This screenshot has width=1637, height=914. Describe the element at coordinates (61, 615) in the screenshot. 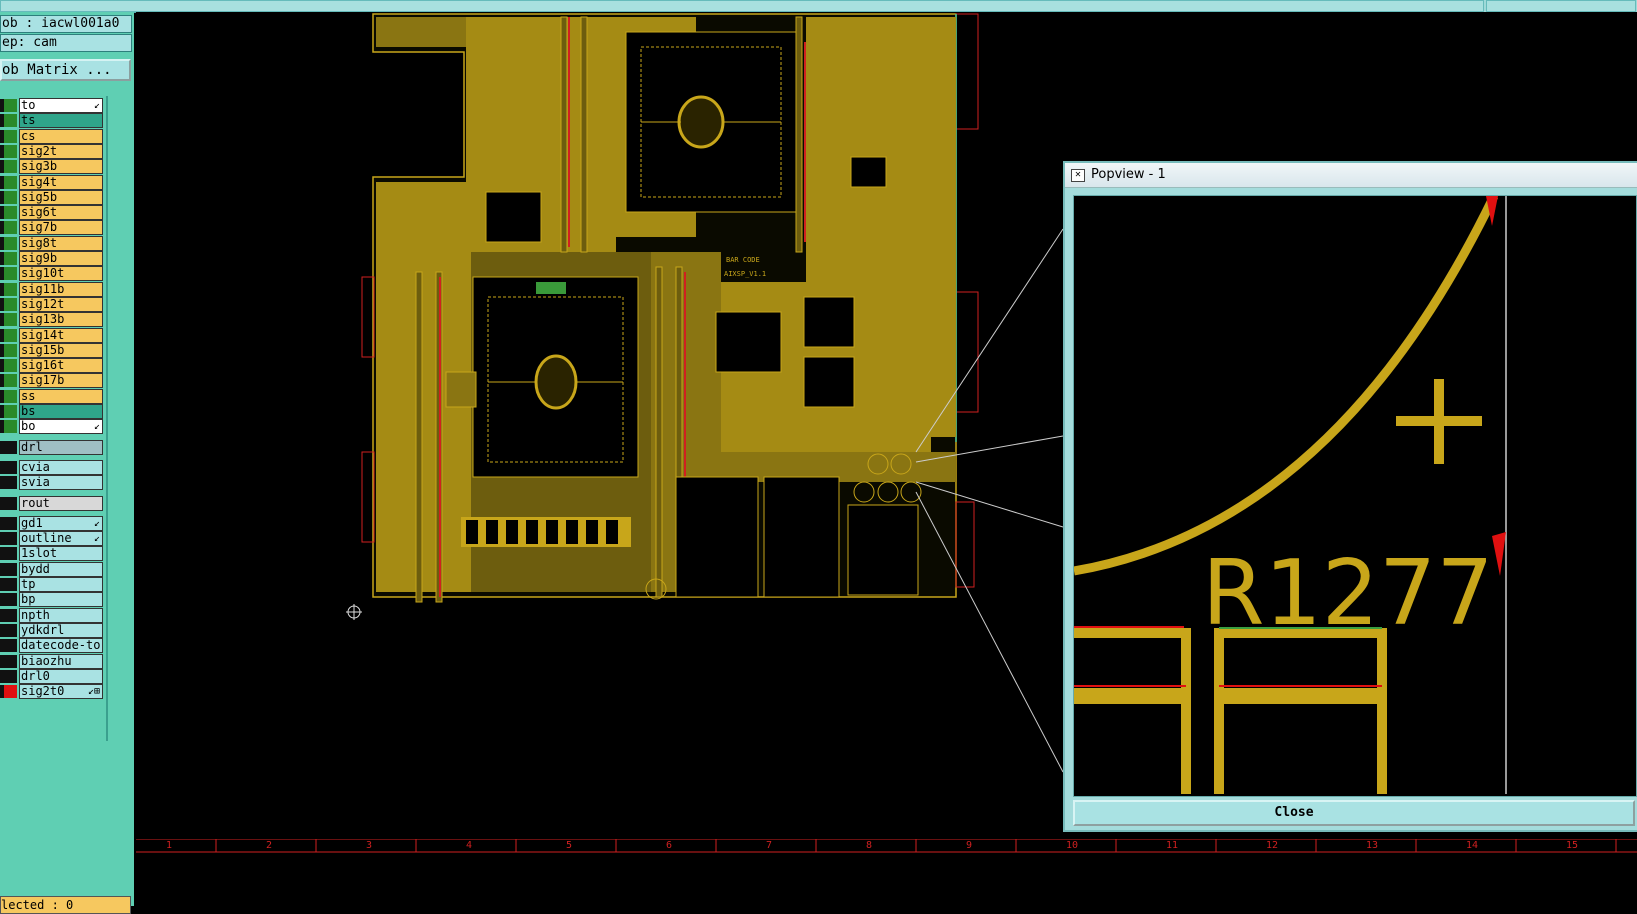

I see `layer-name: npth` at that location.